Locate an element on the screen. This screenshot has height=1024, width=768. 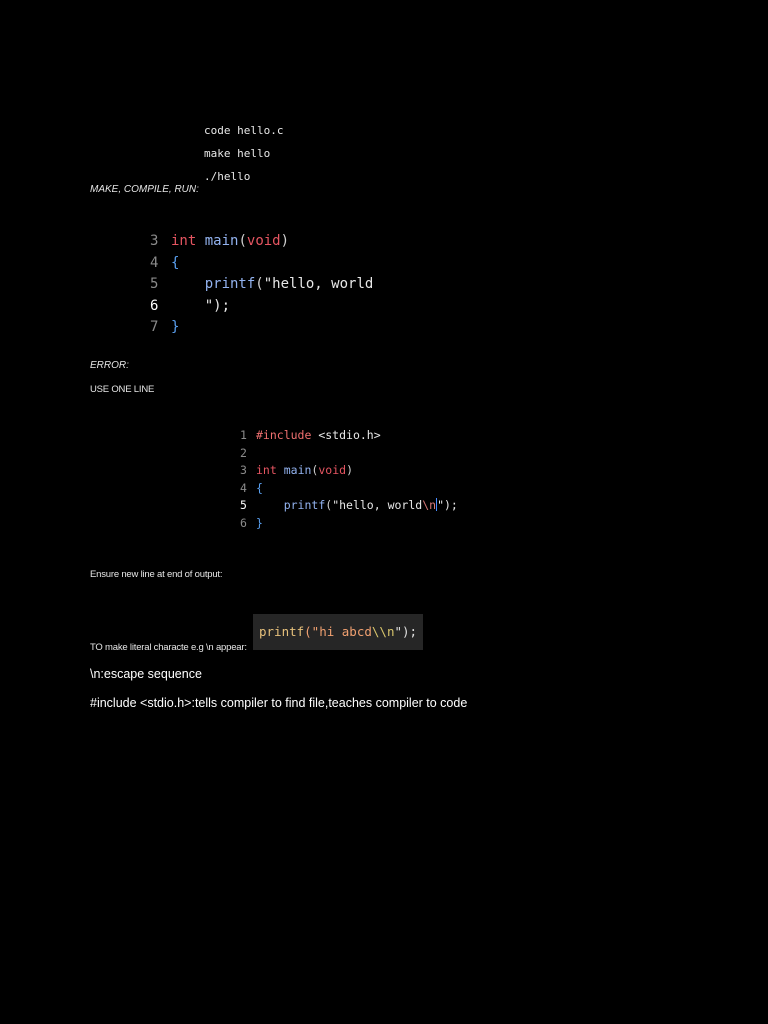
header-name: <stdio.h> is located at coordinates (349, 435).